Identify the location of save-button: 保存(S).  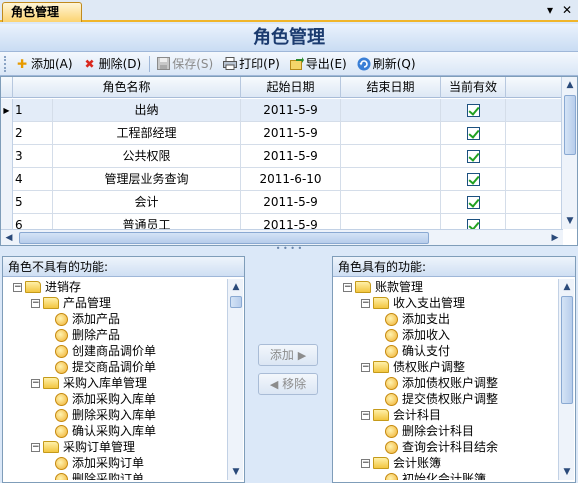
(184, 64).